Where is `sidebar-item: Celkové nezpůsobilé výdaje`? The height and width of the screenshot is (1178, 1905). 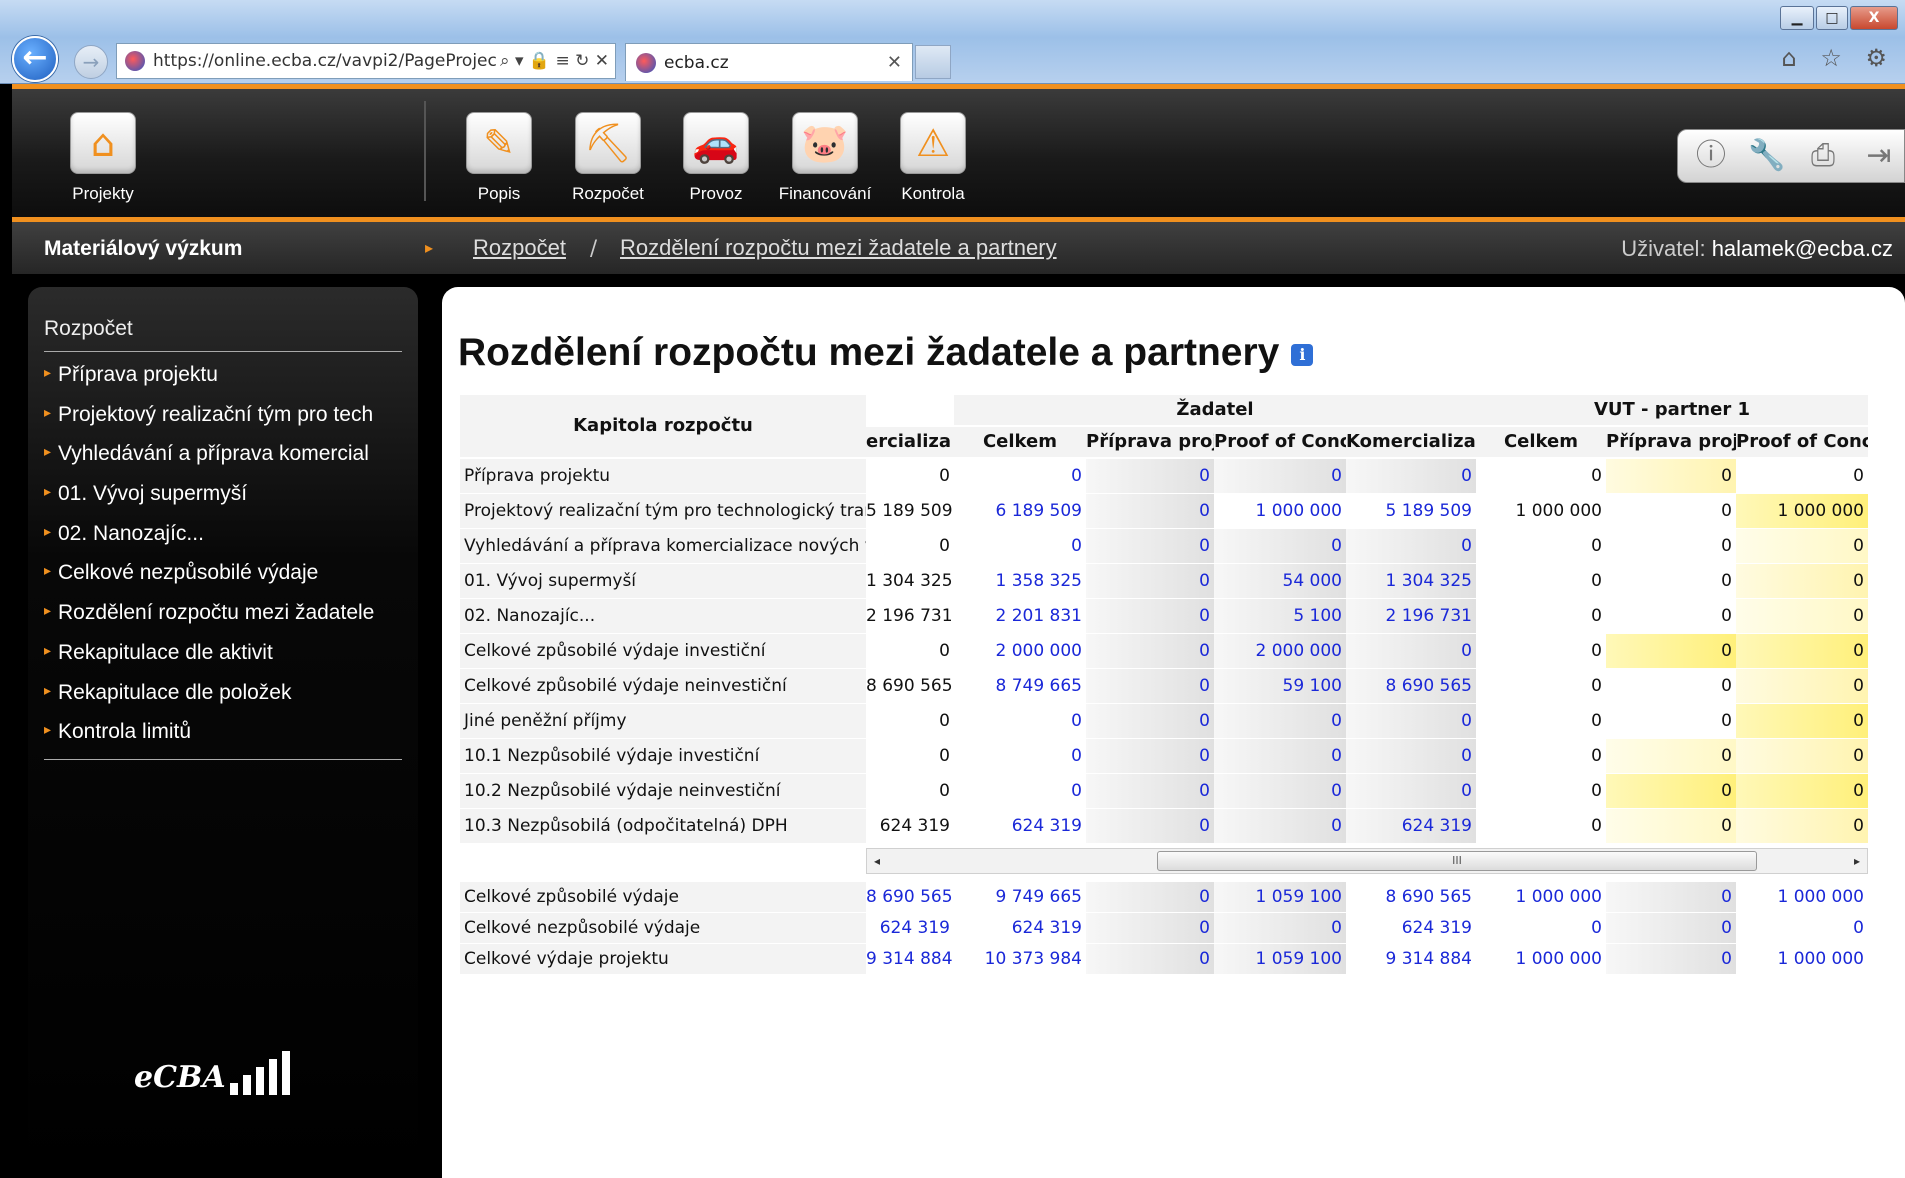
sidebar-item: Celkové nezpůsobilé výdaje is located at coordinates (224, 581).